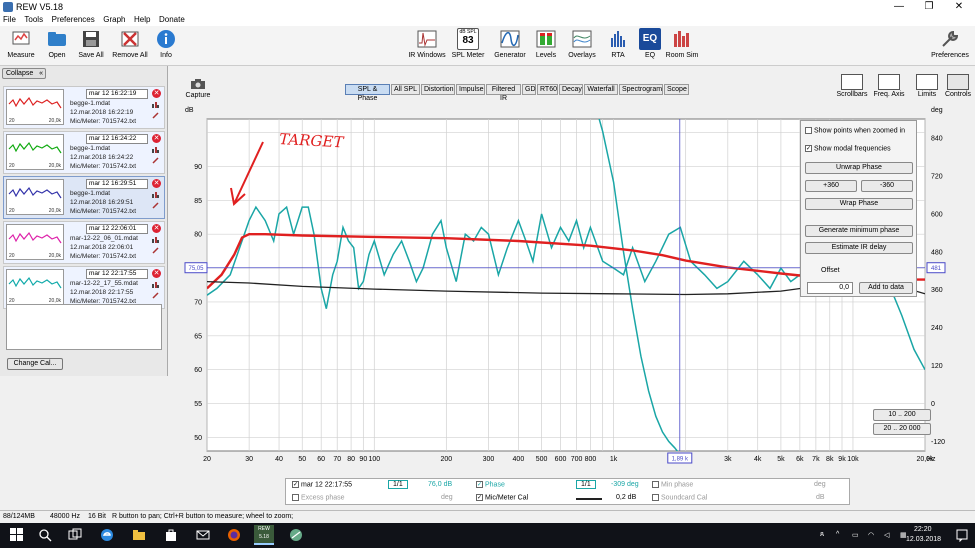 Image resolution: width=975 pixels, height=548 pixels. Describe the element at coordinates (33, 19) in the screenshot. I see `menu-tools: Tools` at that location.